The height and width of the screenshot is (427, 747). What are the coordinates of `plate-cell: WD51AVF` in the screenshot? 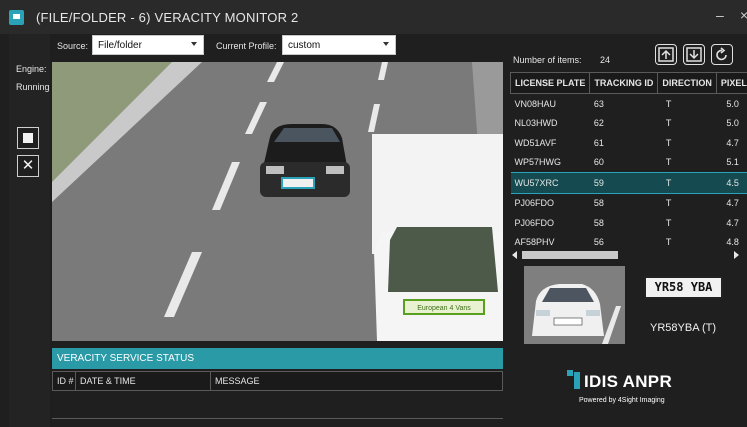 It's located at (535, 142).